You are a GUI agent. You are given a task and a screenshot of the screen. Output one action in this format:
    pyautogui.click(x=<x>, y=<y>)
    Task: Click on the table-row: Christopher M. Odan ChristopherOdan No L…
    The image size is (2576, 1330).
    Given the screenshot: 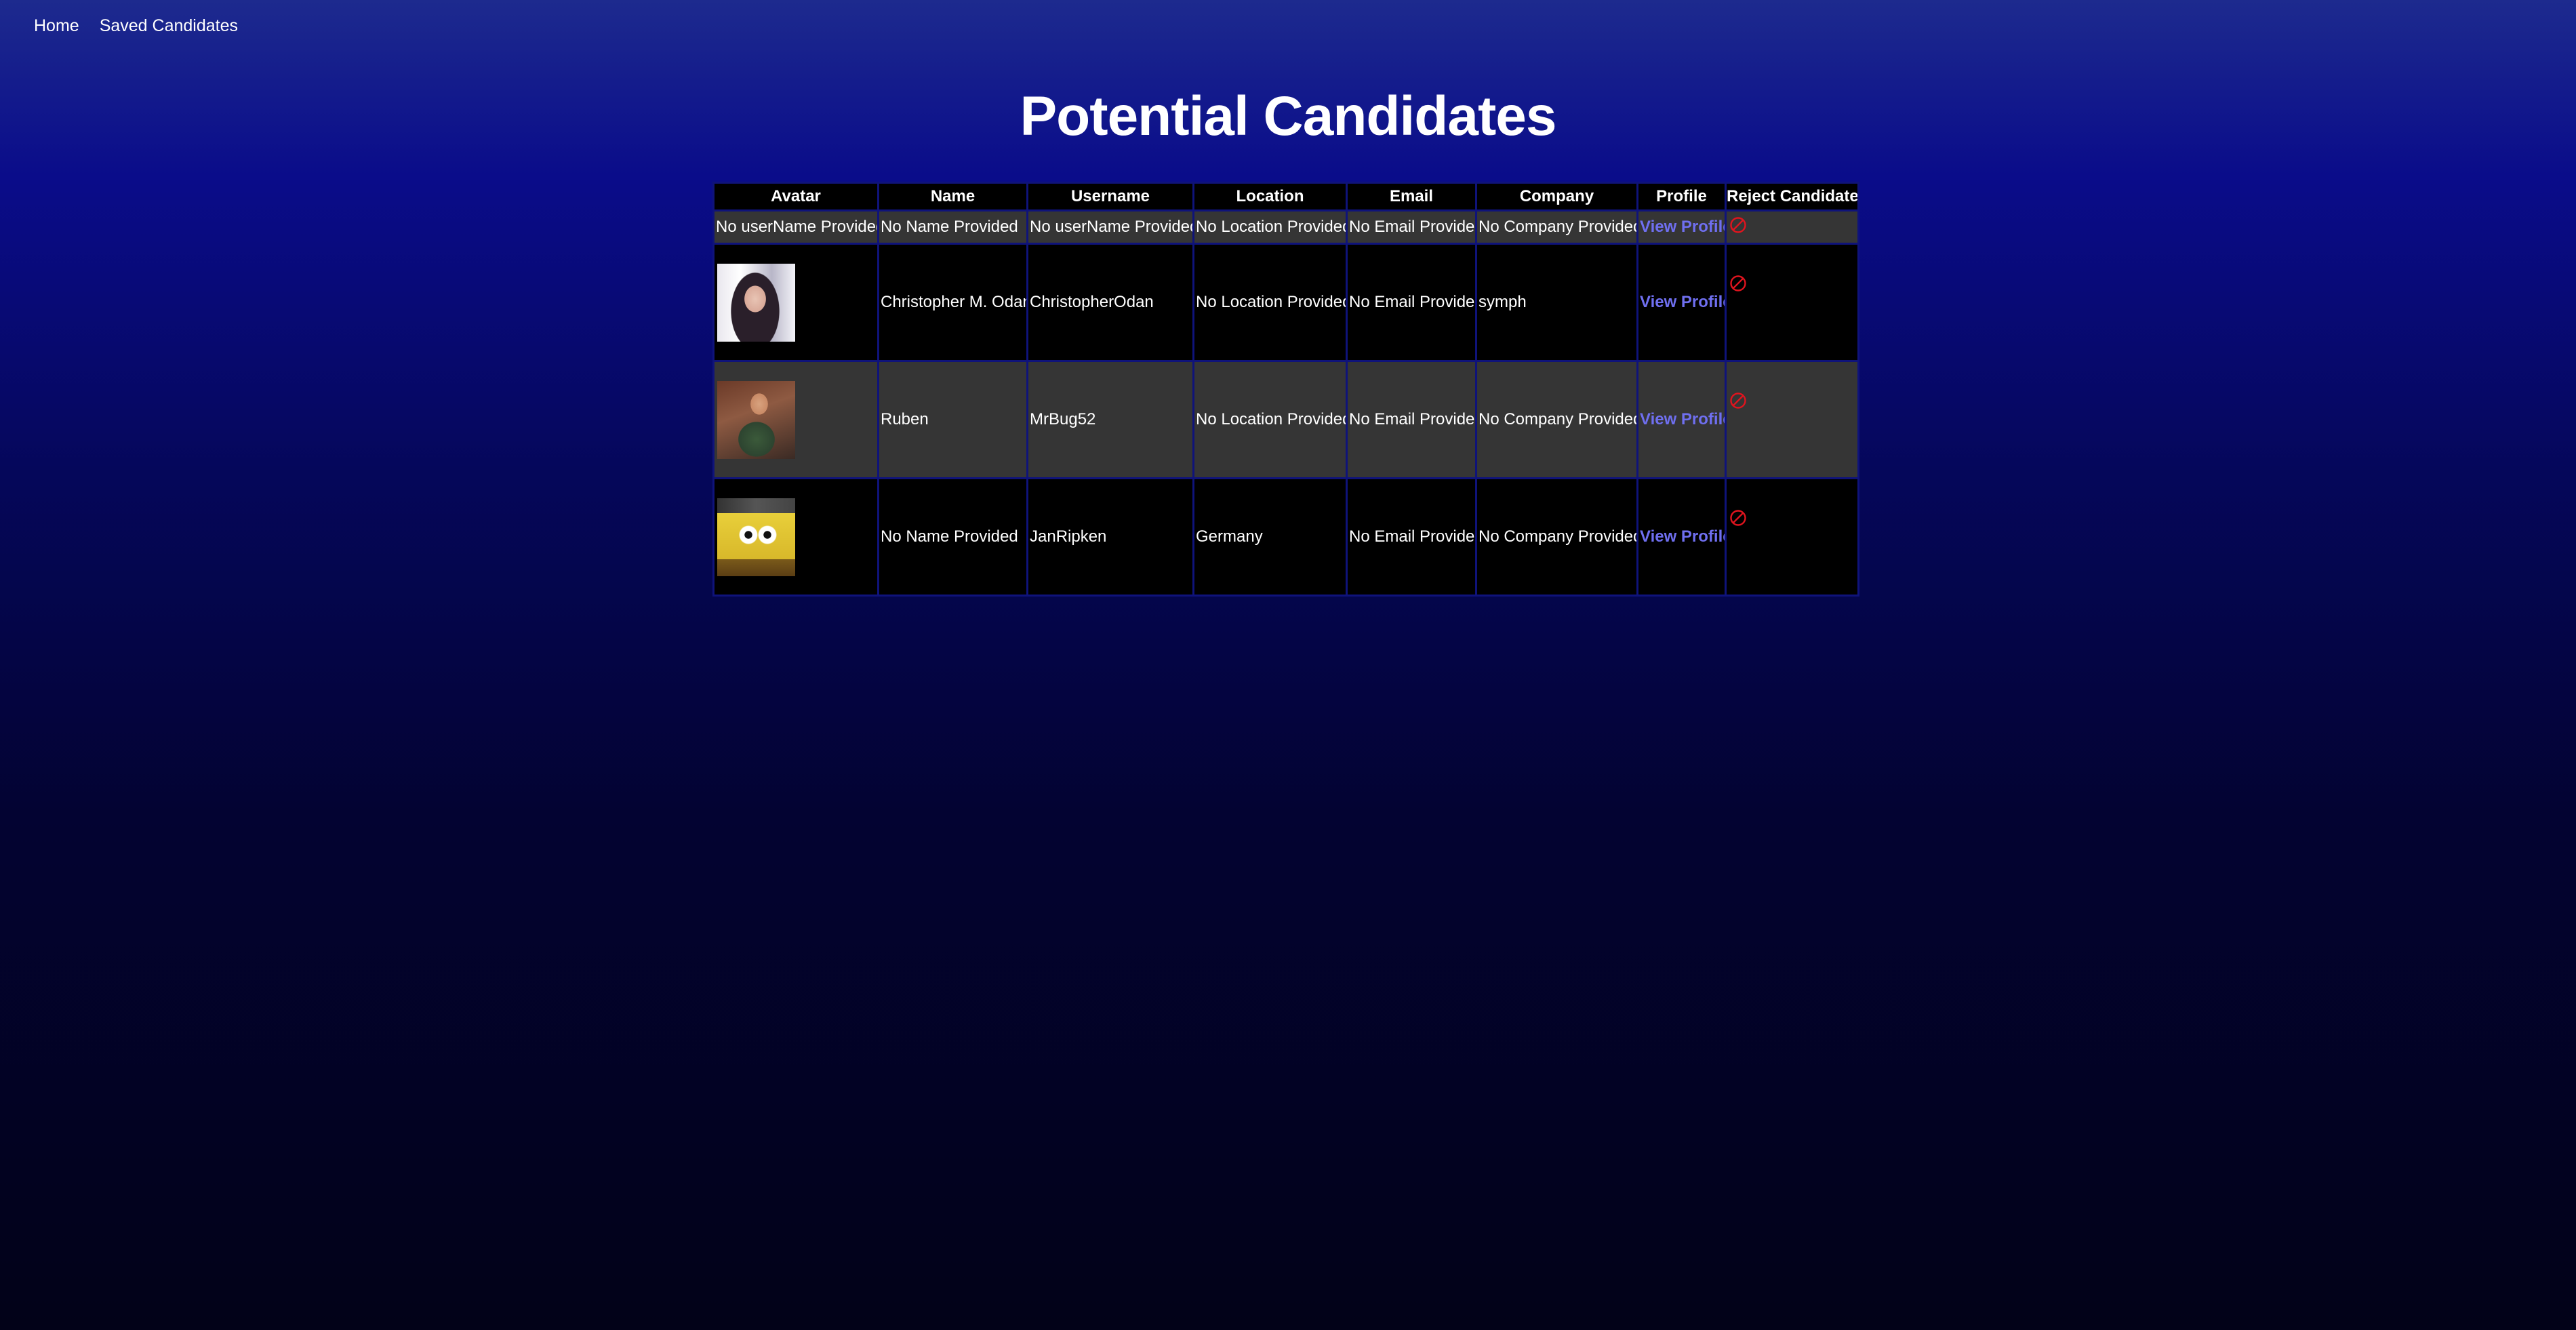 What is the action you would take?
    pyautogui.click(x=1286, y=302)
    